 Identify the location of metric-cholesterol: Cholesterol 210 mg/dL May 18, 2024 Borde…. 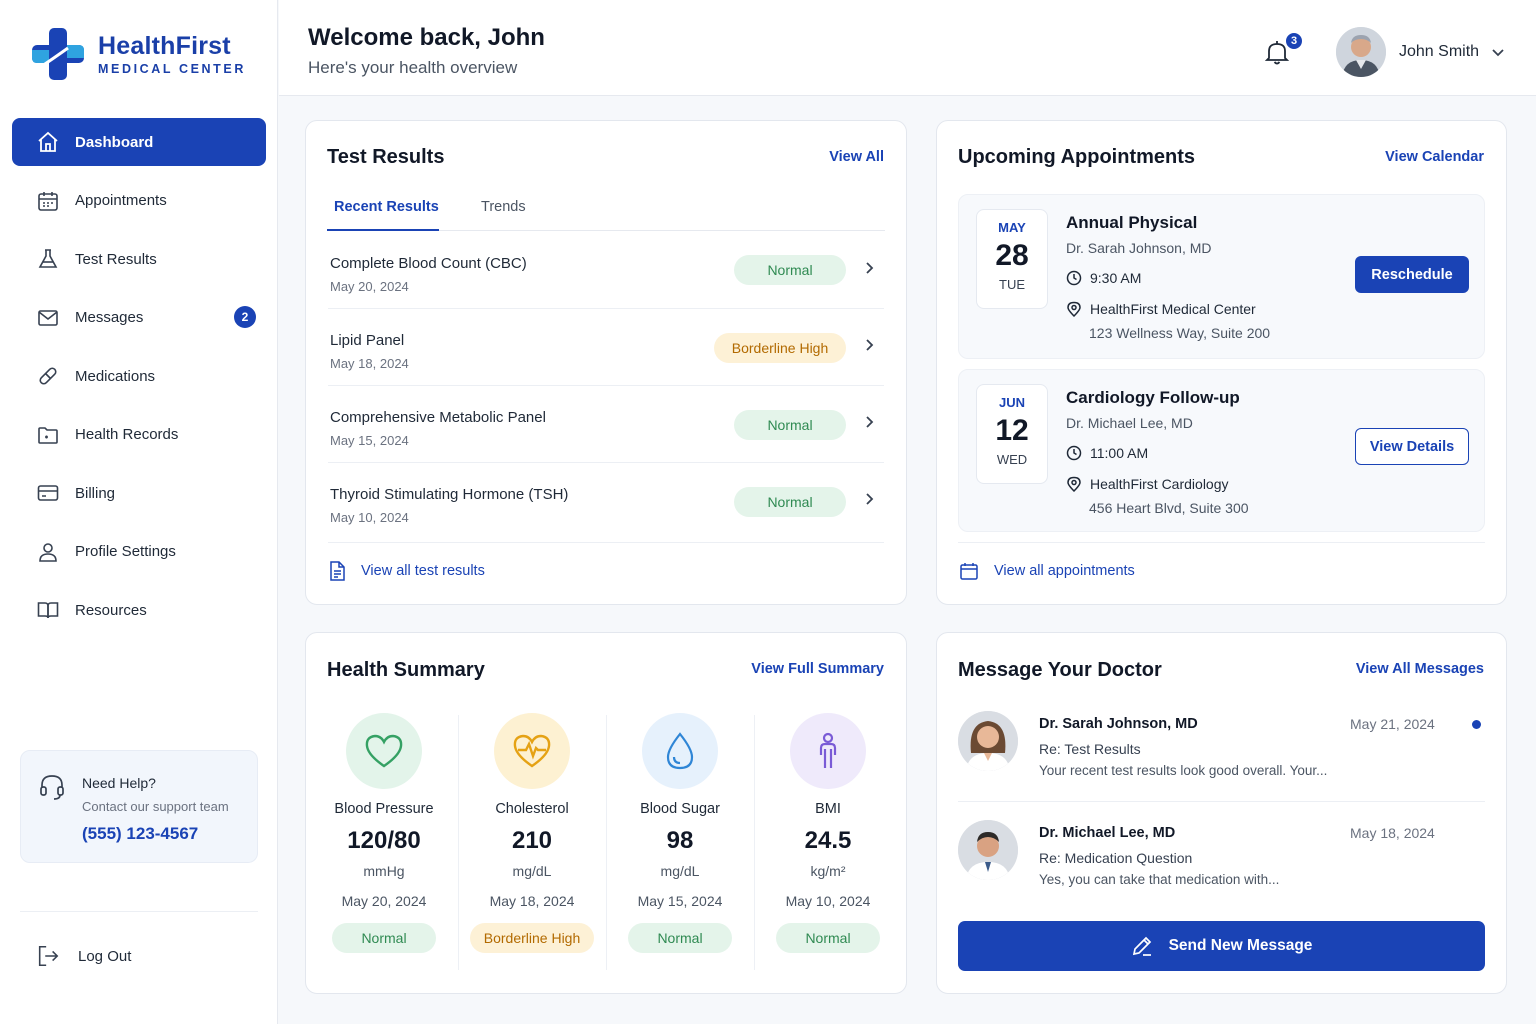
(532, 843).